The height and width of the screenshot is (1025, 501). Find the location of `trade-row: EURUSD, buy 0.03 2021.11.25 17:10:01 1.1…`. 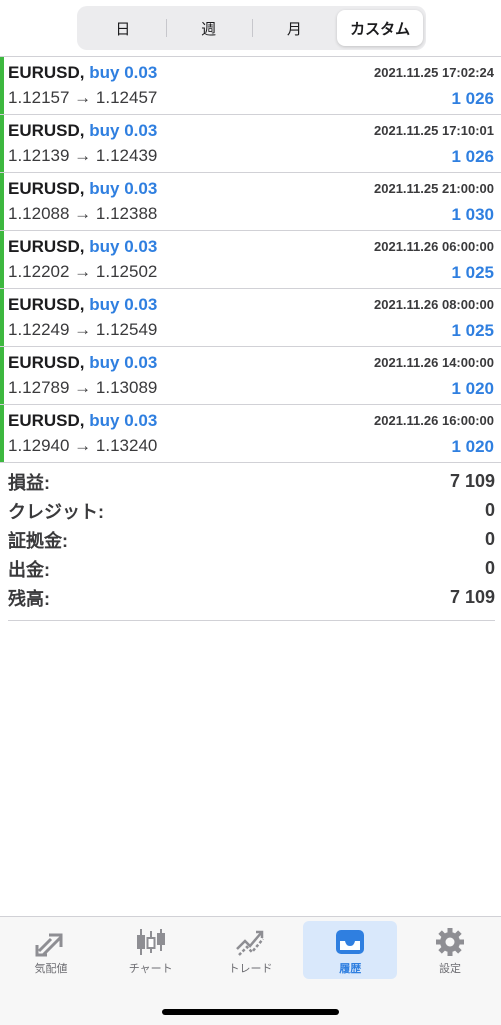

trade-row: EURUSD, buy 0.03 2021.11.25 17:10:01 1.1… is located at coordinates (250, 144).